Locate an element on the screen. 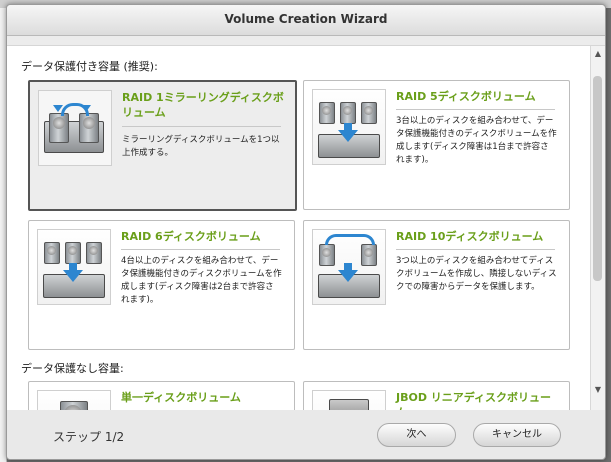 Image resolution: width=611 pixels, height=462 pixels. scroll-down-icon: ▼ is located at coordinates (598, 390).